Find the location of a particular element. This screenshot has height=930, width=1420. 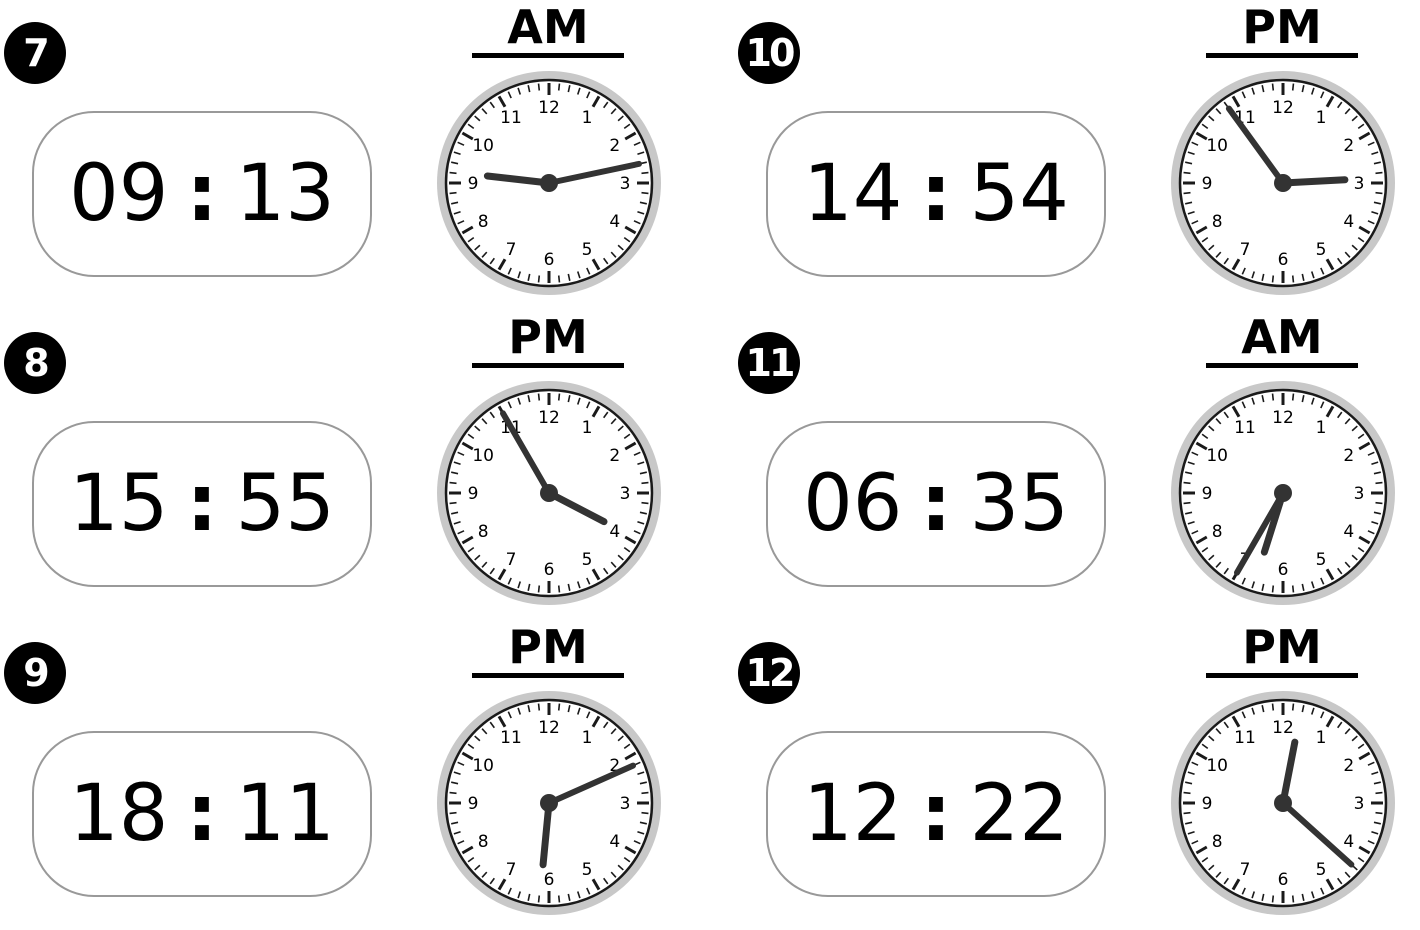

digital-minutes: 11 is located at coordinates (285, 814).